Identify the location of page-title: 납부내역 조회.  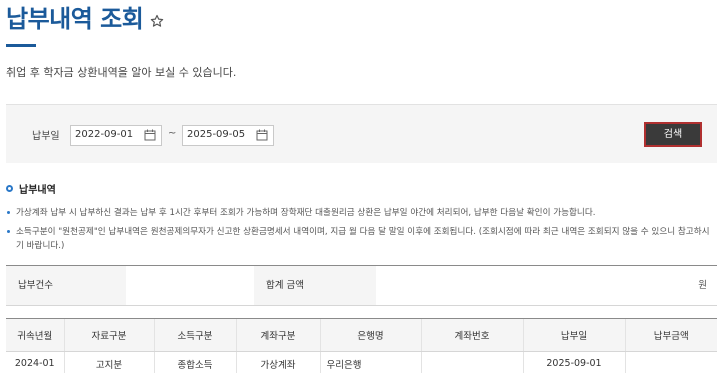
(75, 19).